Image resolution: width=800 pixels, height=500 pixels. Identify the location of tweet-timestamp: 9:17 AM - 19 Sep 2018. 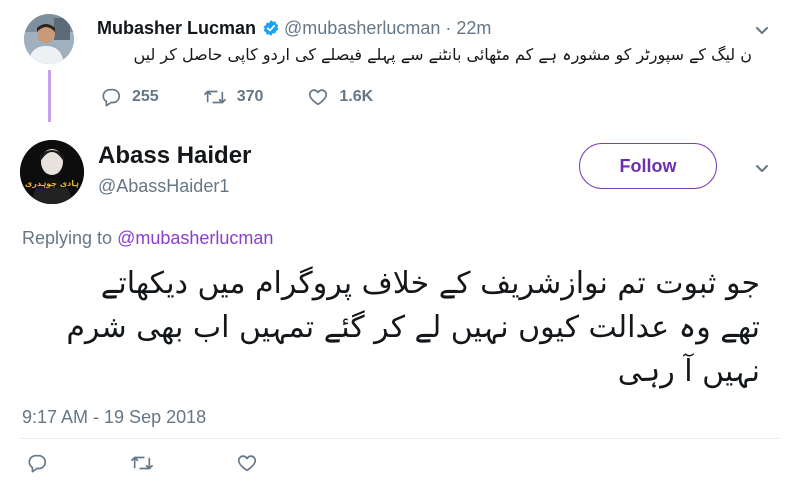
(114, 417).